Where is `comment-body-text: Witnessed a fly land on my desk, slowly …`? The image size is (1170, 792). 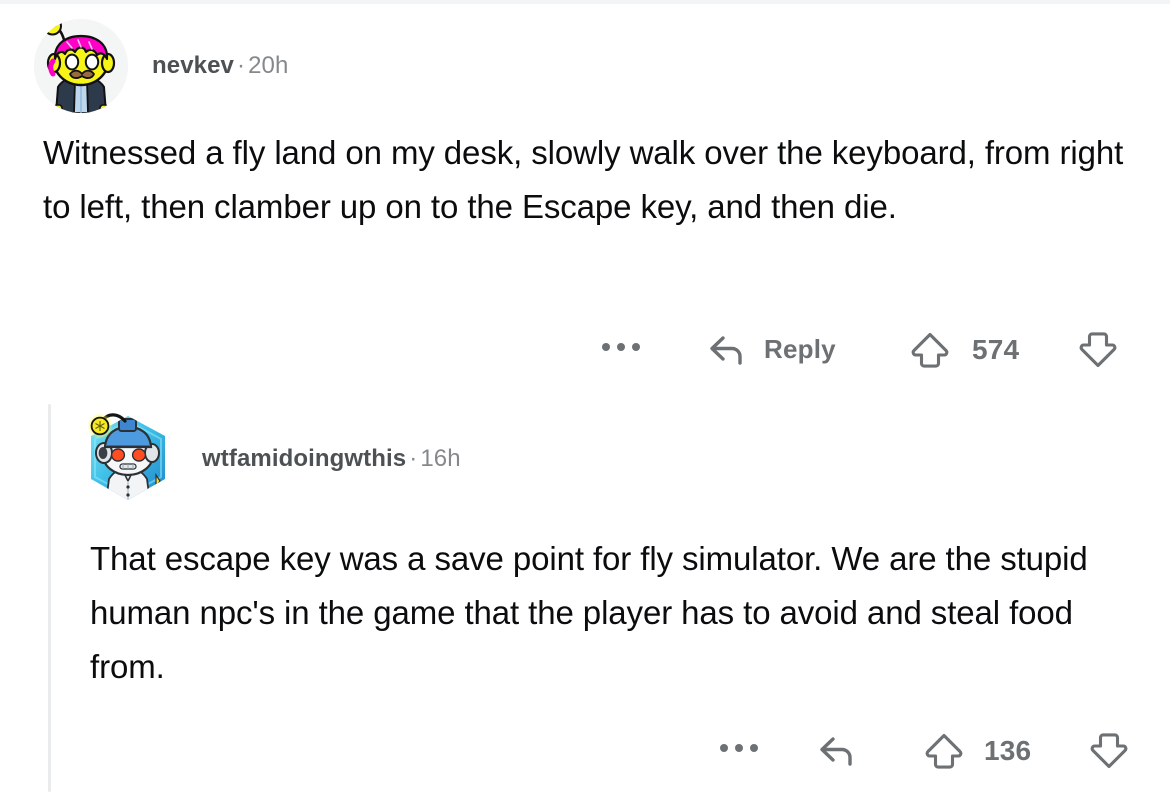
comment-body-text: Witnessed a fly land on my desk, slowly … is located at coordinates (583, 179).